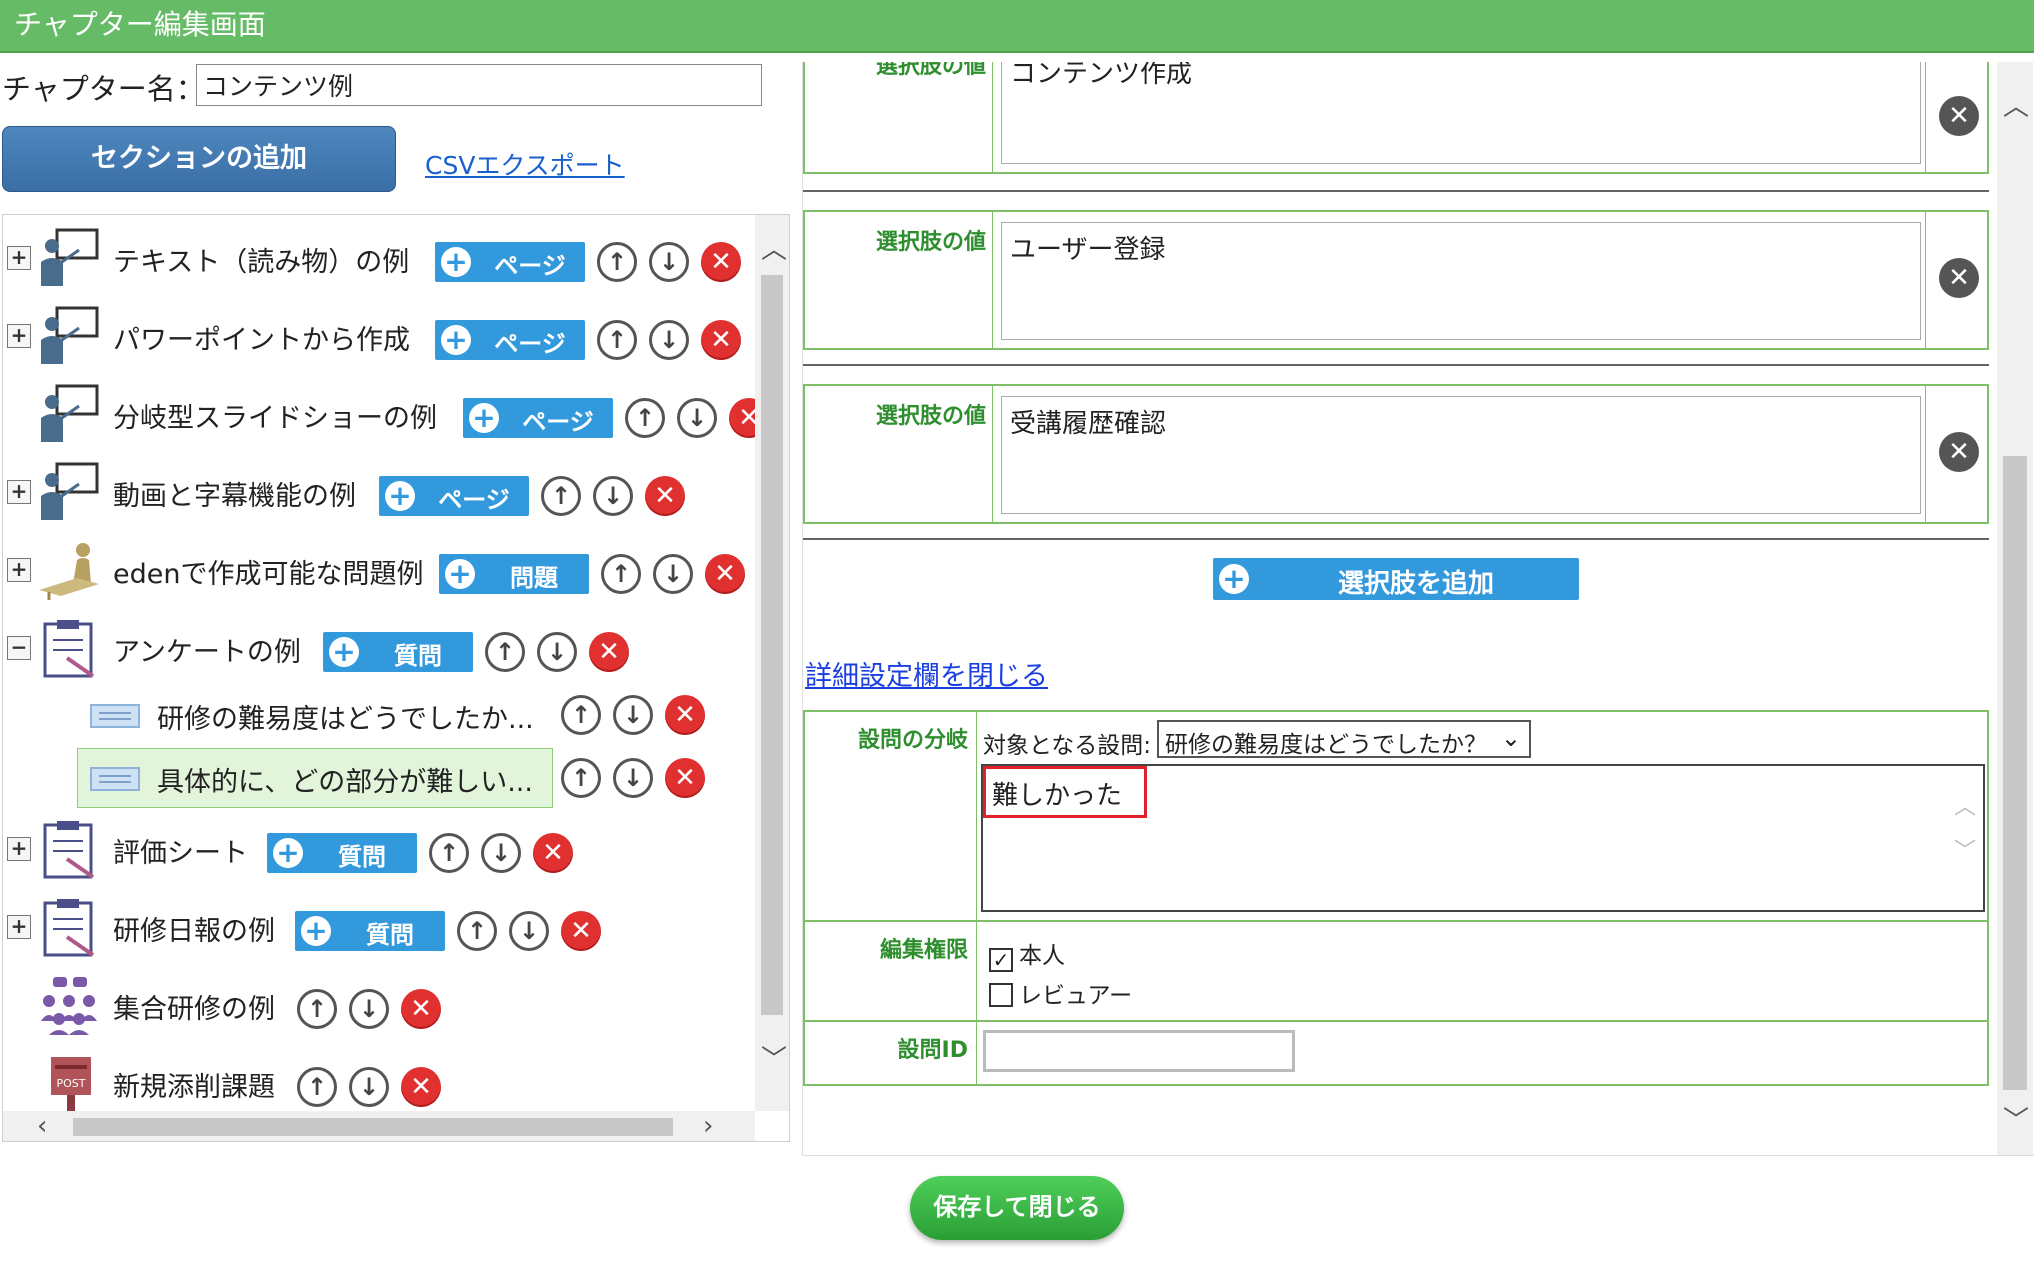 Image resolution: width=2034 pixels, height=1280 pixels. Describe the element at coordinates (379, 258) in the screenshot. I see `tree-item: + テキスト（読み物）の例 + ページ ↑ ↓ ✕` at that location.